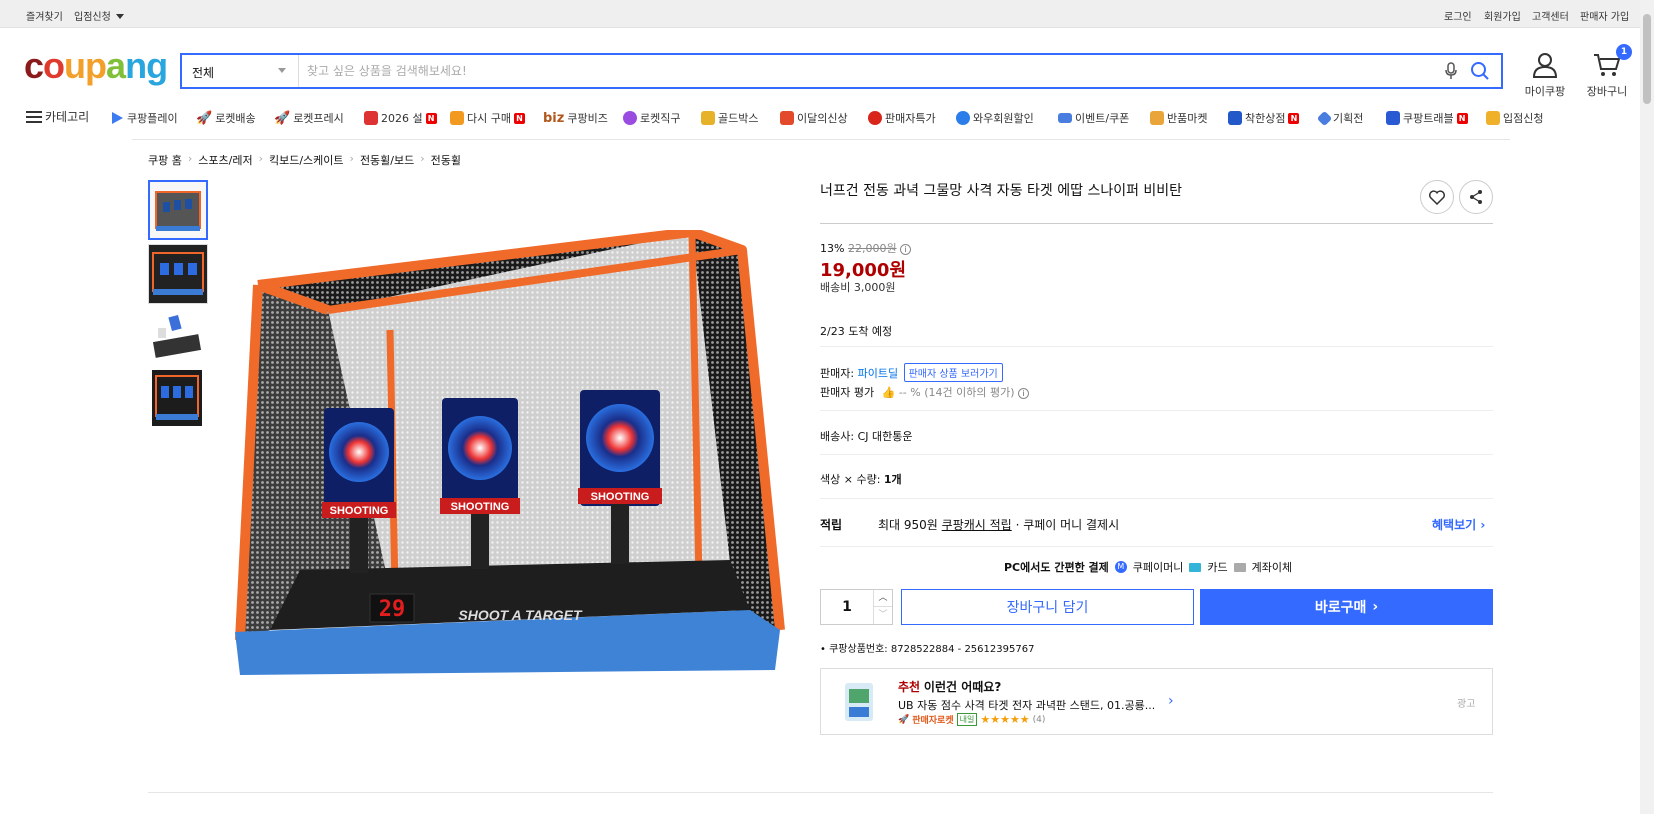 The image size is (1654, 814). What do you see at coordinates (1502, 15) in the screenshot?
I see `signup-link: 회원가입` at bounding box center [1502, 15].